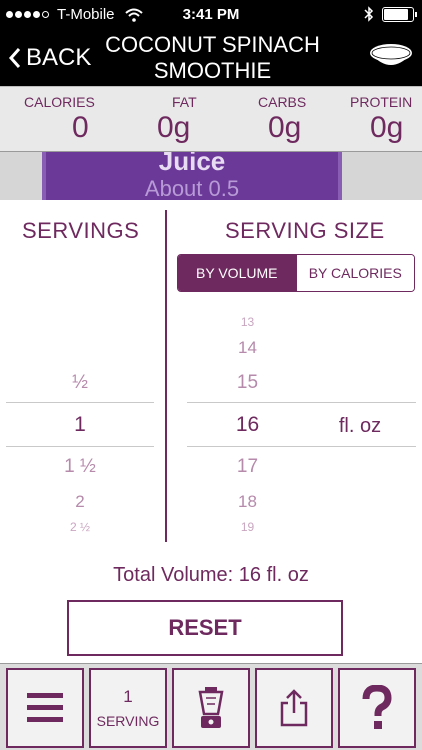  I want to click on back-label: BACK, so click(59, 57).